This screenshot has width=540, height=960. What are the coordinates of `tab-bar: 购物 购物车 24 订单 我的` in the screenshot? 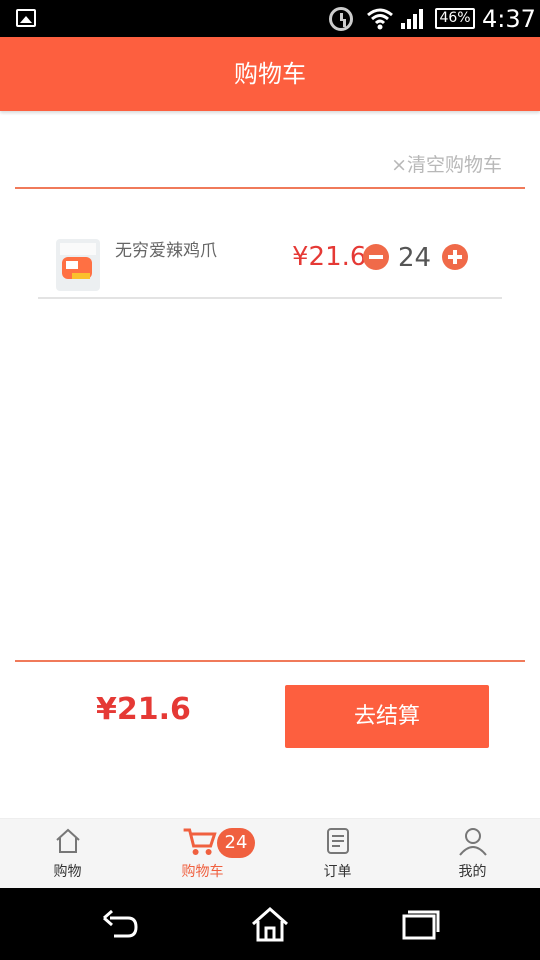 It's located at (270, 853).